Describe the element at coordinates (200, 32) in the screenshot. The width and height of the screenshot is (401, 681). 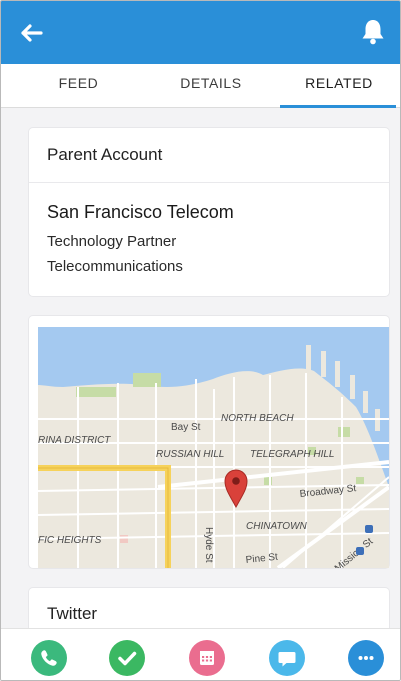
I see `top-bar` at that location.